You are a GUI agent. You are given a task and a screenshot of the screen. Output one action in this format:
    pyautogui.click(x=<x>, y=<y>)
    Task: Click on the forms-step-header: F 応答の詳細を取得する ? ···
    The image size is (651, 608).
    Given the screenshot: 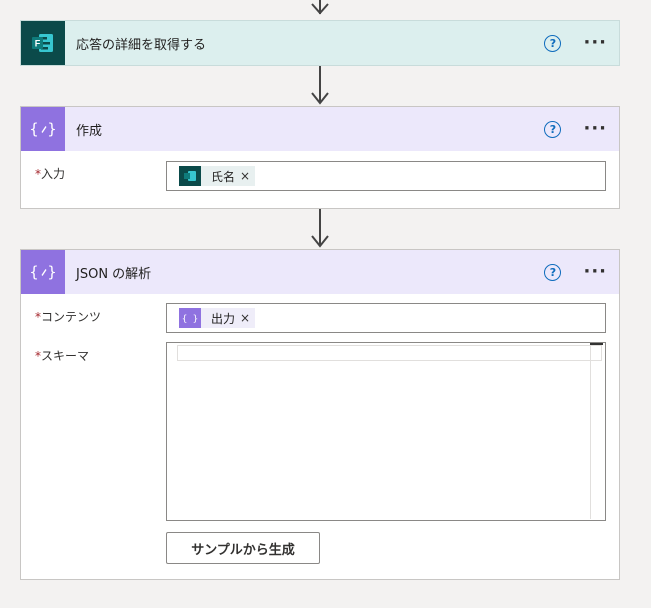 What is the action you would take?
    pyautogui.click(x=320, y=43)
    